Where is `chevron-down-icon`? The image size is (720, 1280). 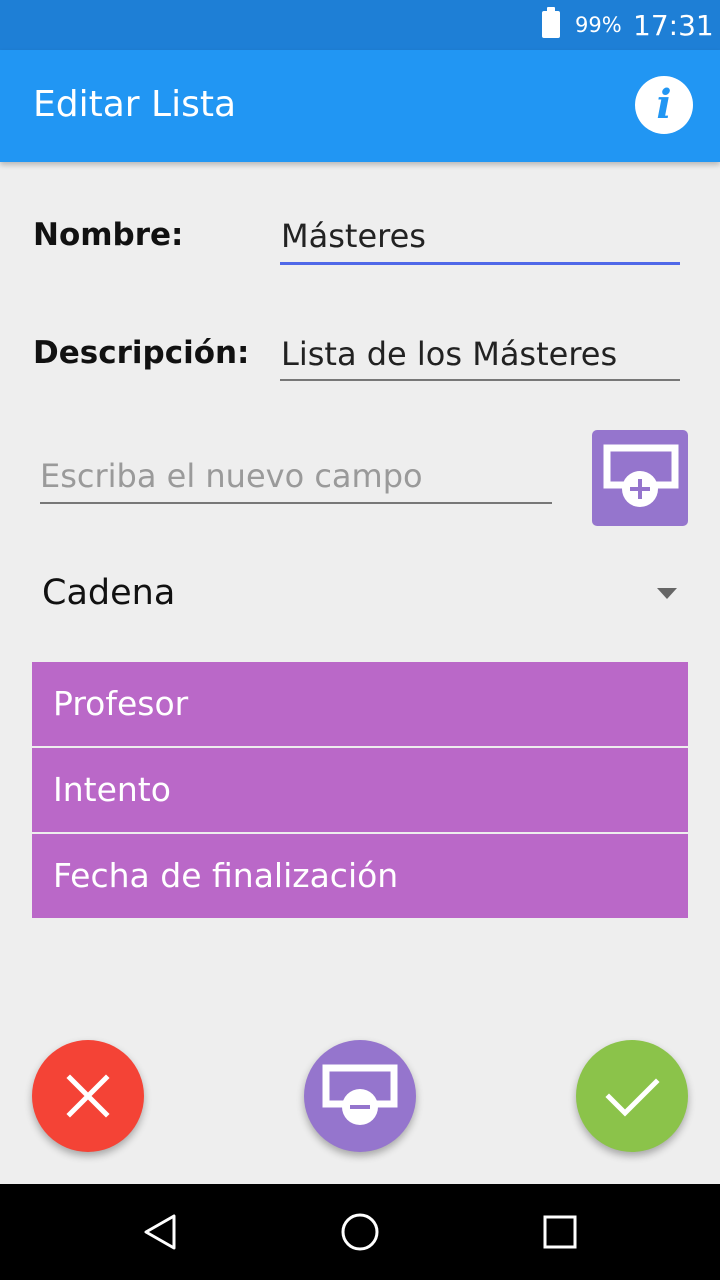
chevron-down-icon is located at coordinates (667, 593).